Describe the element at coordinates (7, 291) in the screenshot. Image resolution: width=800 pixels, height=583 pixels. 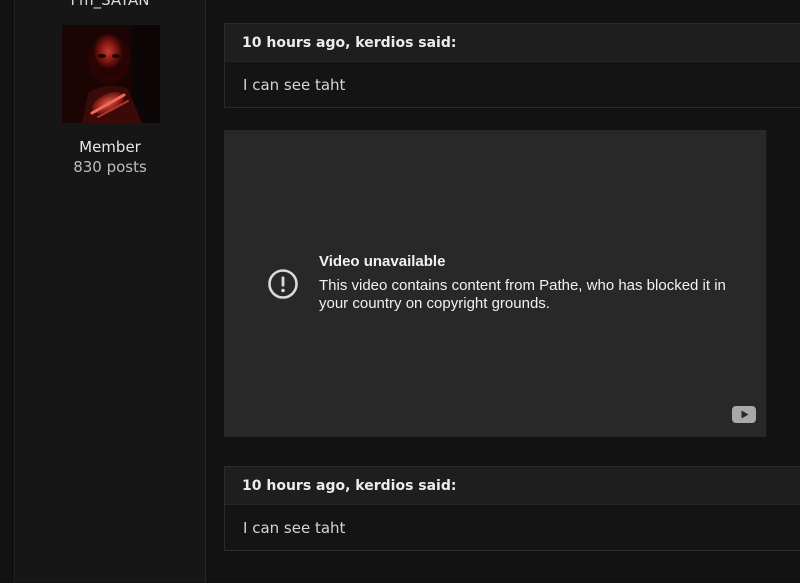
I see `left-margin` at that location.